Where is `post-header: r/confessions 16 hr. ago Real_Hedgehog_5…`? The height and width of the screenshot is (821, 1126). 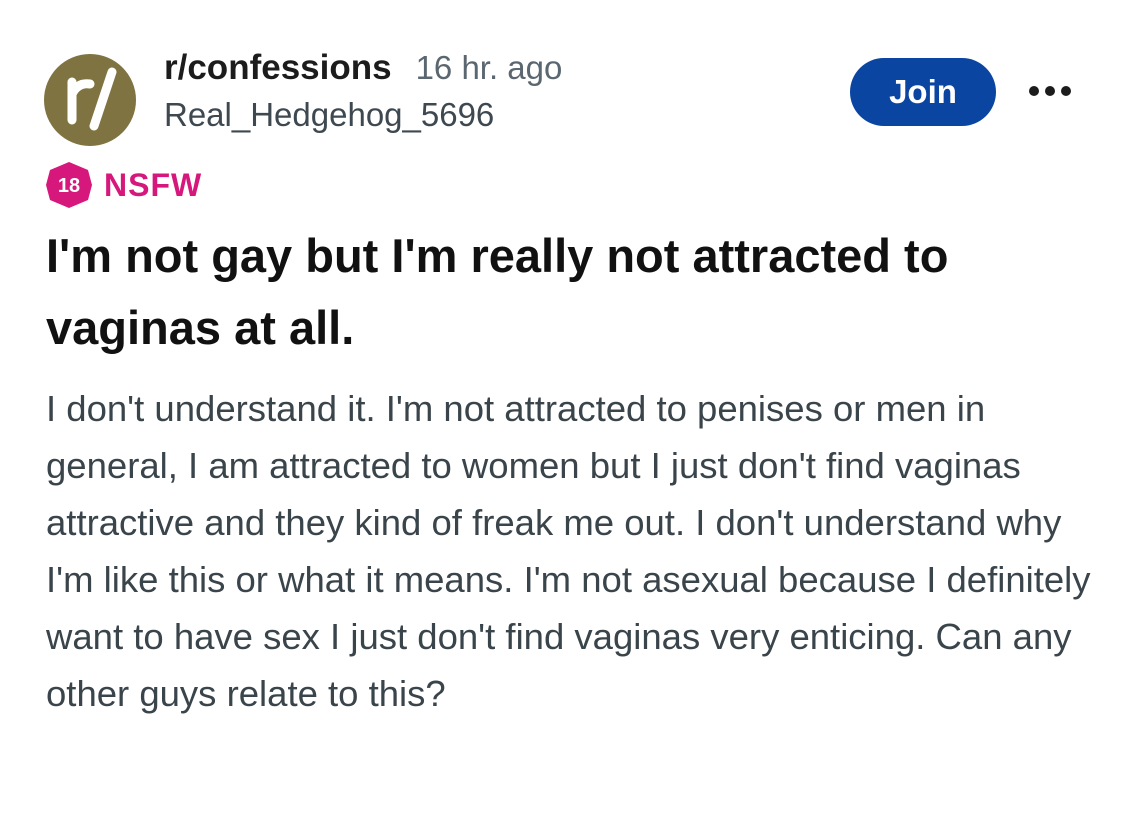
post-header: r/confessions 16 hr. ago Real_Hedgehog_5… is located at coordinates (564, 96).